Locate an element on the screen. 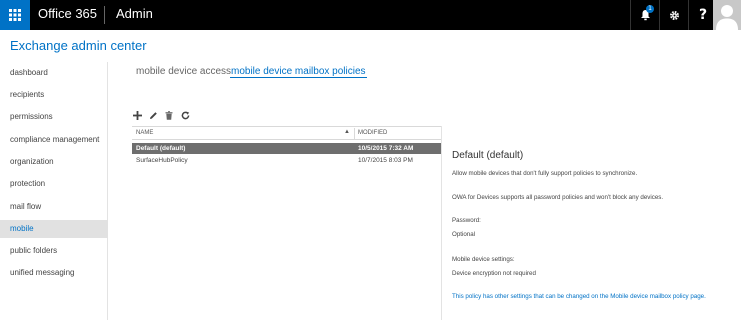  gear-icon is located at coordinates (674, 15).